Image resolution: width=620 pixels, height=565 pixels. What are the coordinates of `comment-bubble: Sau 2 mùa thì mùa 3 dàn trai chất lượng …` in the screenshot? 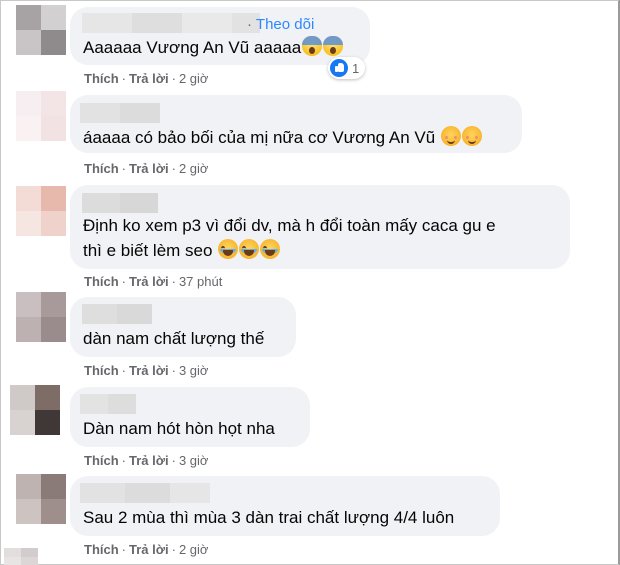 It's located at (285, 506).